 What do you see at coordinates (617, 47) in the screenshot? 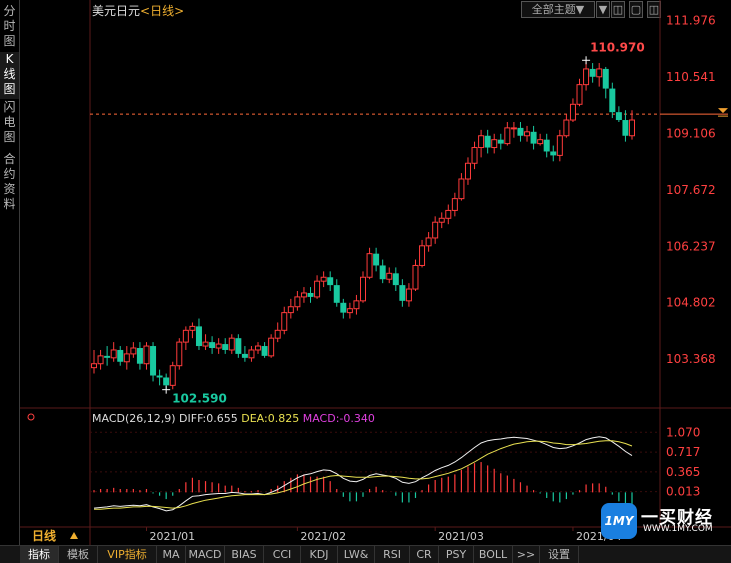
I see `high-price-label: 110.970` at bounding box center [617, 47].